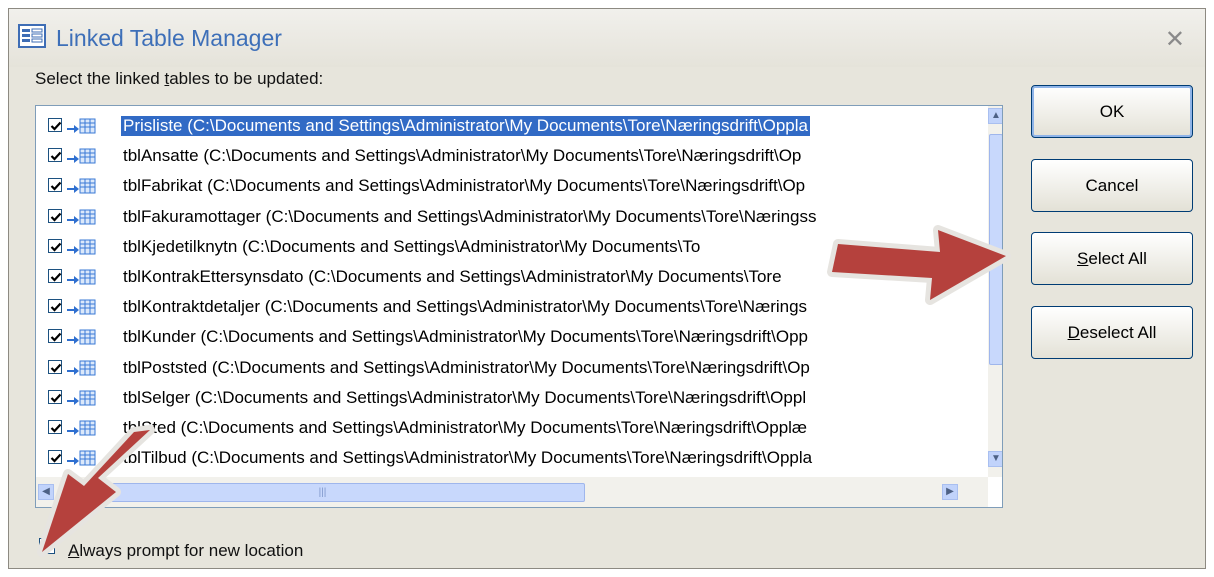  I want to click on cancel-button: Cancel, so click(1112, 185).